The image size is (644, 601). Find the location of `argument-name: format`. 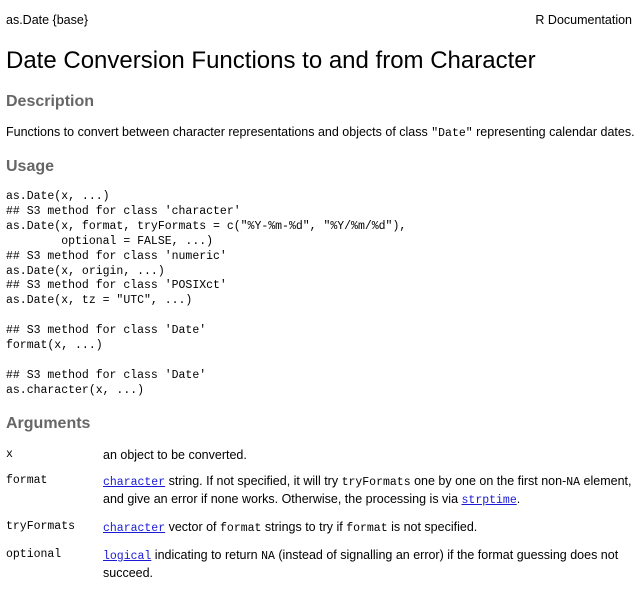

argument-name: format is located at coordinates (27, 480).